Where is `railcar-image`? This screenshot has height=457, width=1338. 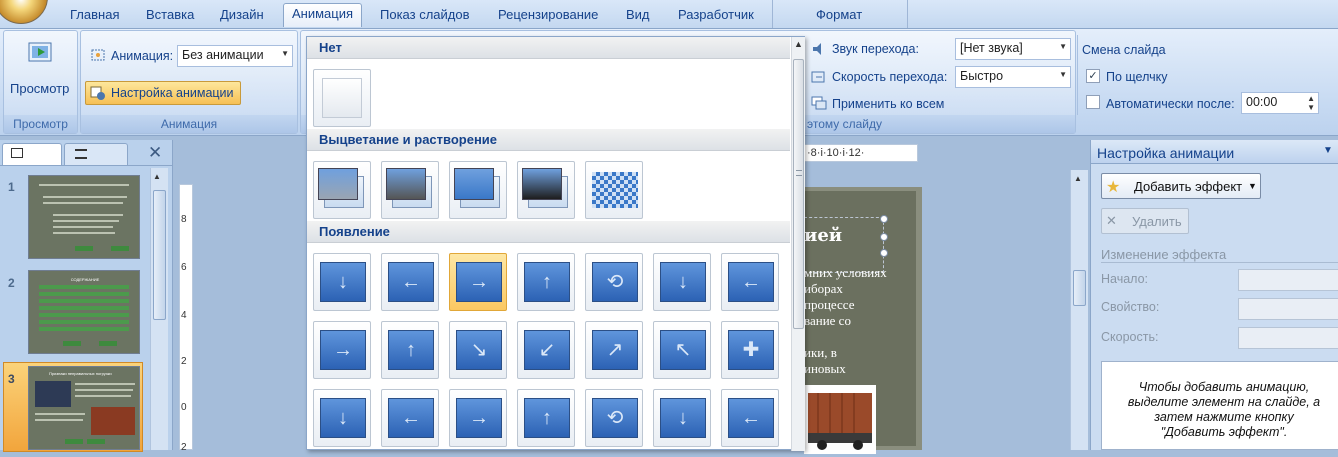
railcar-image is located at coordinates (840, 419).